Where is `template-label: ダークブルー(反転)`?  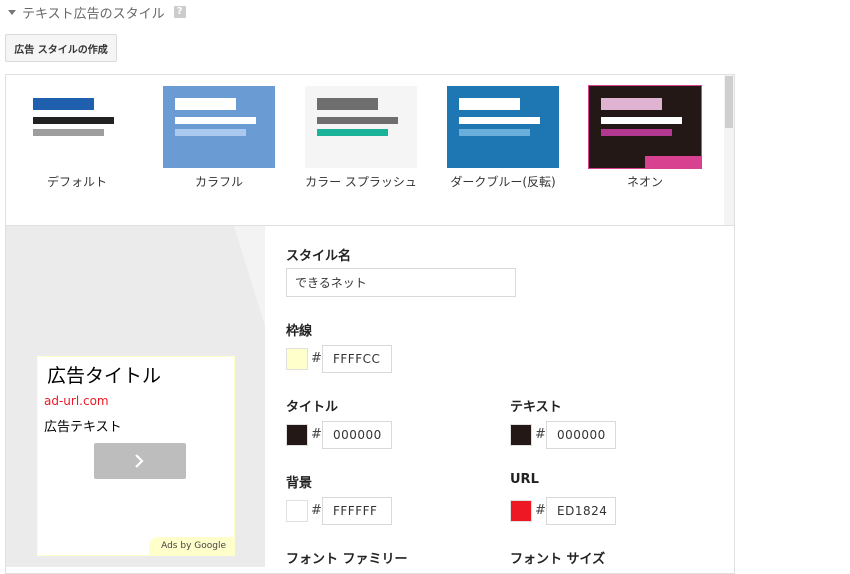
template-label: ダークブルー(反転) is located at coordinates (503, 182).